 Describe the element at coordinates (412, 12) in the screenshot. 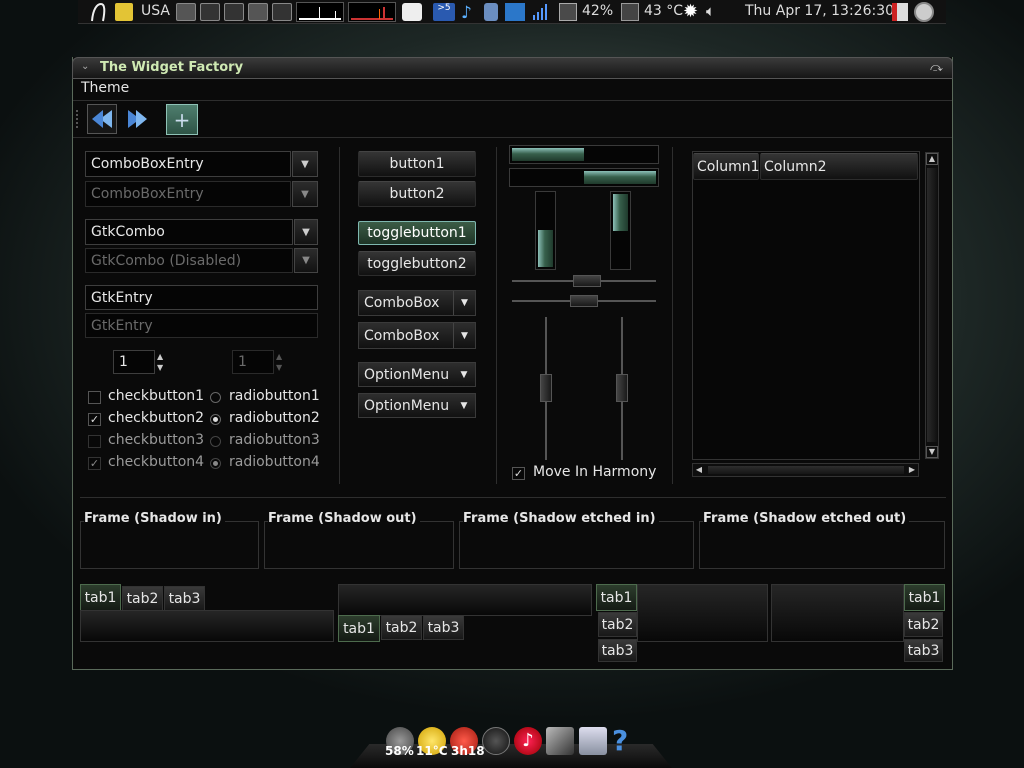

I see `switch-user-icon` at that location.